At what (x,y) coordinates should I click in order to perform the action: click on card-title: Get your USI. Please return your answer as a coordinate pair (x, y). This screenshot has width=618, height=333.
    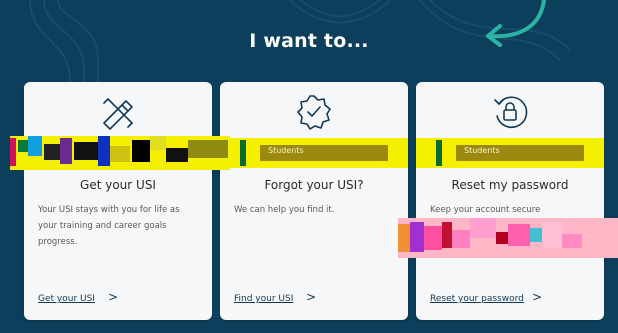
    Looking at the image, I should click on (118, 185).